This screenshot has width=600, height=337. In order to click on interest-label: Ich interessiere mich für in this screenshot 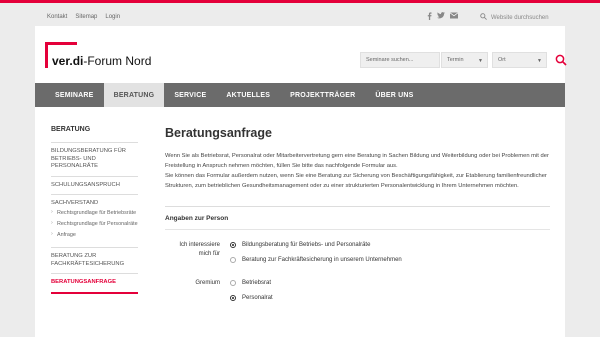, I will do `click(199, 249)`.